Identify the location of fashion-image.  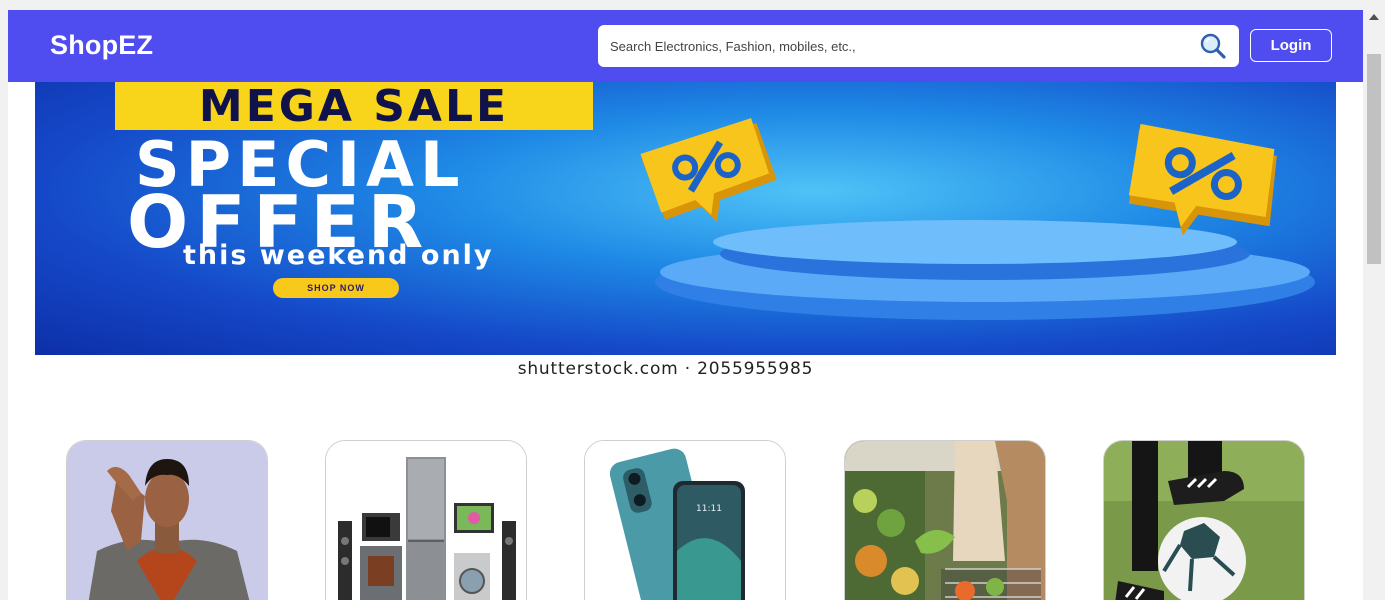
(167, 520).